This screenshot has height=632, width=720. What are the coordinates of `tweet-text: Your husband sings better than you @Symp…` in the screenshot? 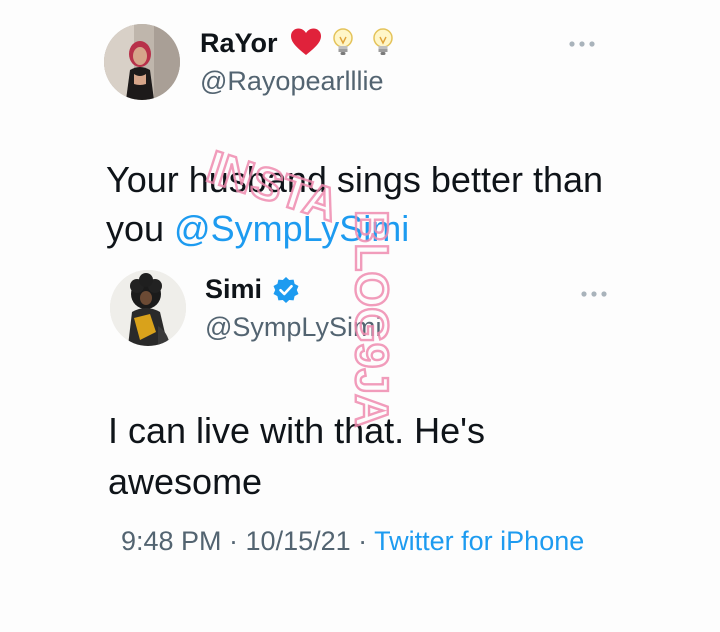 It's located at (376, 204).